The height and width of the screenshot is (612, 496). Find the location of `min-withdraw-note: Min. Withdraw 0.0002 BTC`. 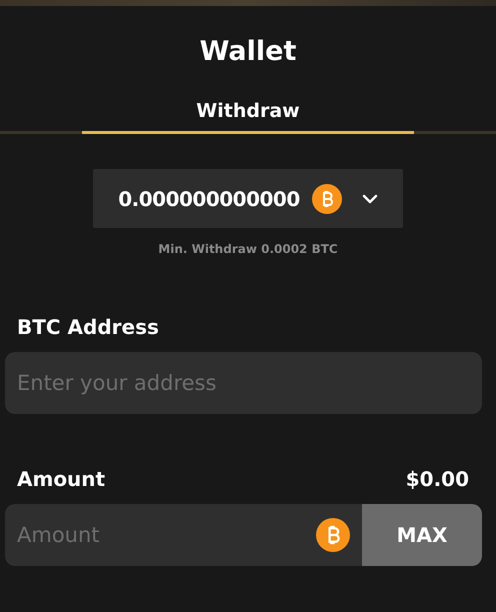

min-withdraw-note: Min. Withdraw 0.0002 BTC is located at coordinates (248, 249).